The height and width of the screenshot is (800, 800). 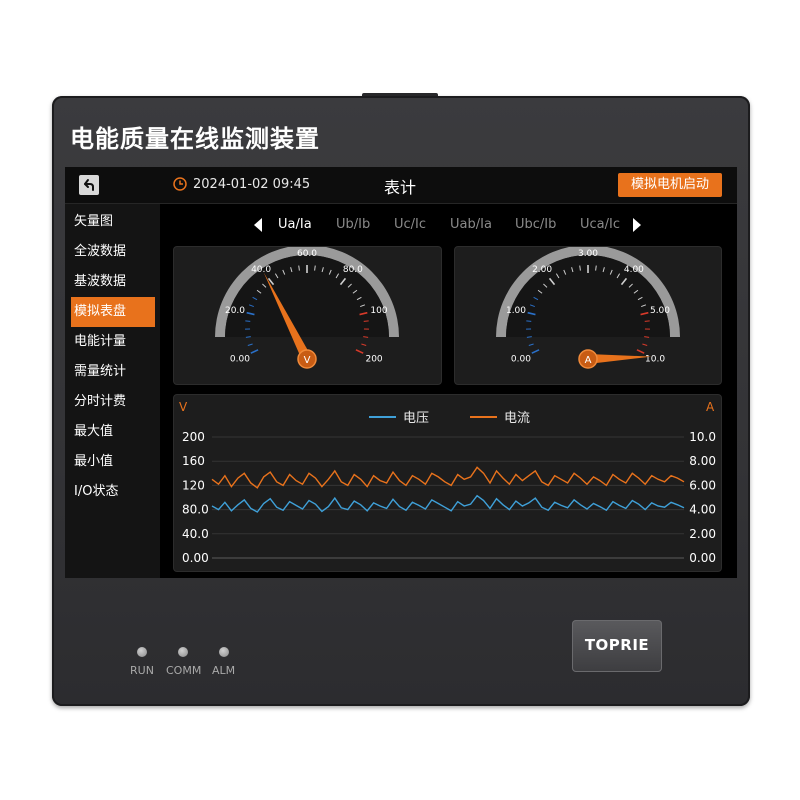 I want to click on back-button, so click(x=89, y=185).